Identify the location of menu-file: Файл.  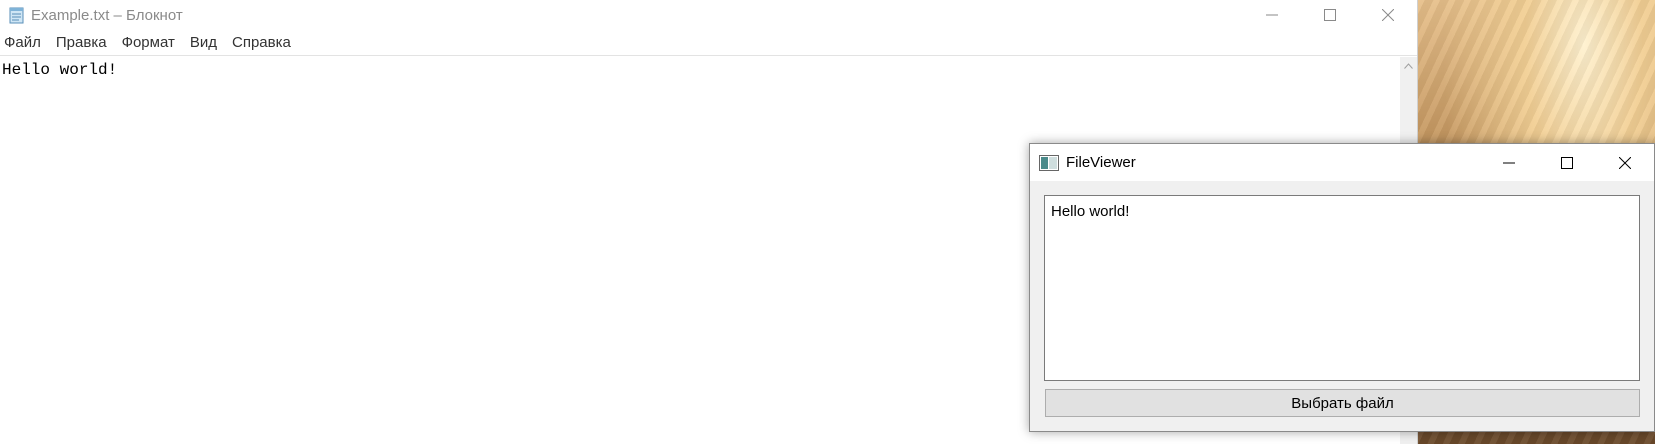
(22, 42).